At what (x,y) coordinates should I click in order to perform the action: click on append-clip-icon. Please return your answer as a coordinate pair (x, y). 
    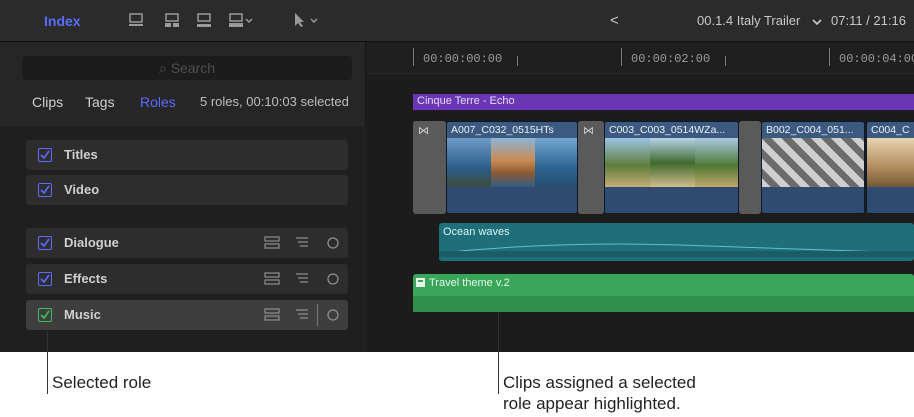
    Looking at the image, I should click on (136, 22).